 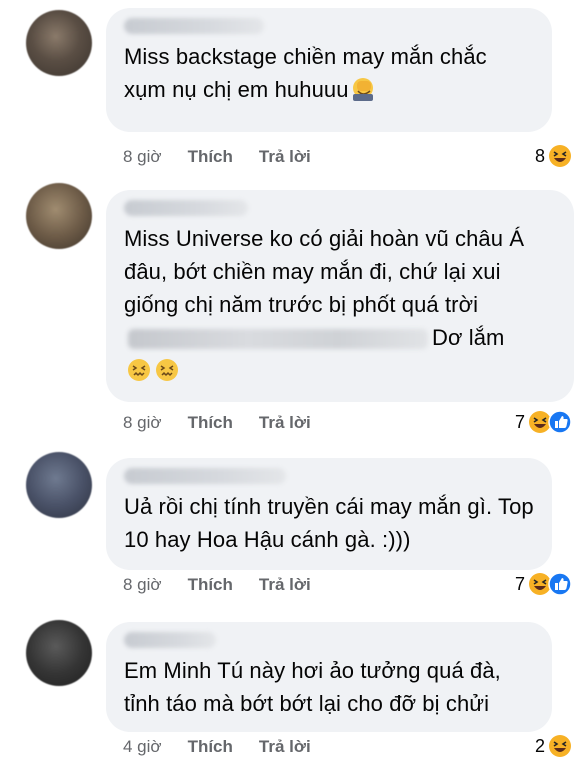 I want to click on reaction-summary: 8, so click(x=553, y=156).